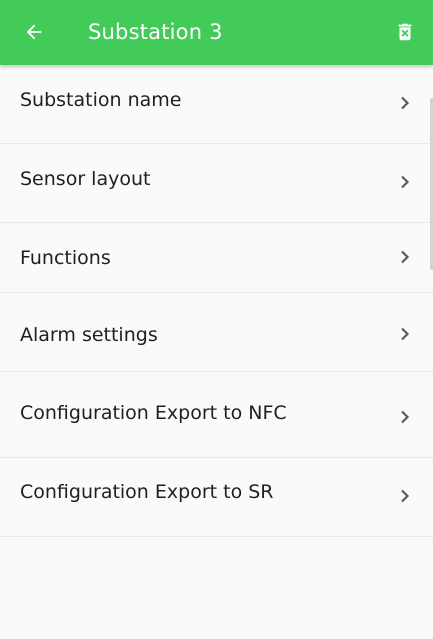 The image size is (433, 639). Describe the element at coordinates (216, 104) in the screenshot. I see `menu-item-substation-name: Substation name` at that location.